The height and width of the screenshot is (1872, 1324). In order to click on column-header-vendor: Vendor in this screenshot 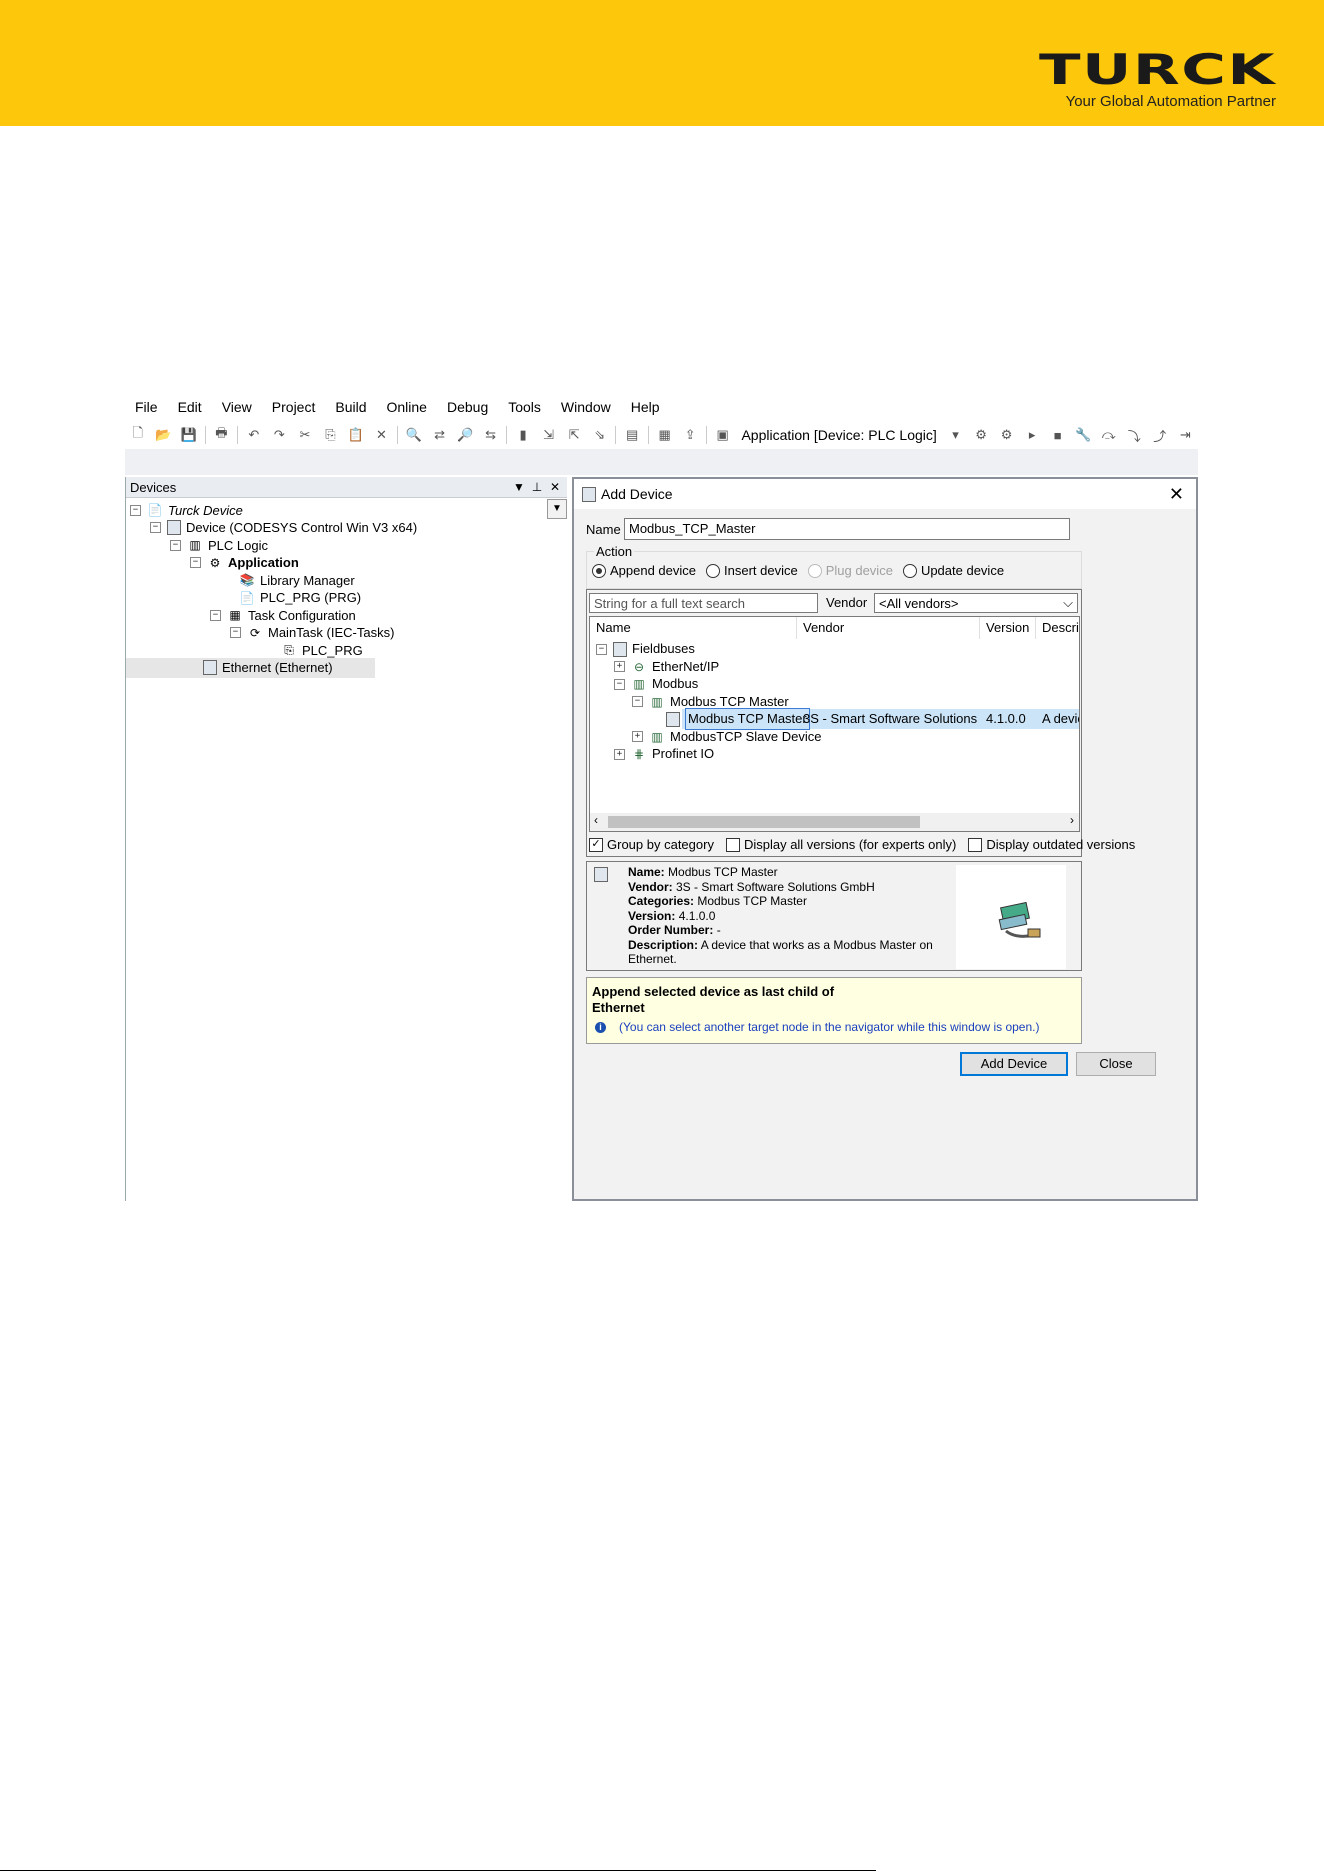, I will do `click(888, 628)`.